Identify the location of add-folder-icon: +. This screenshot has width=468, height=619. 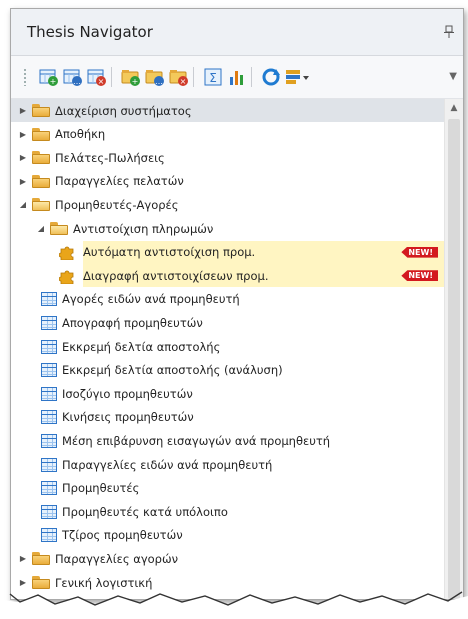
(131, 77).